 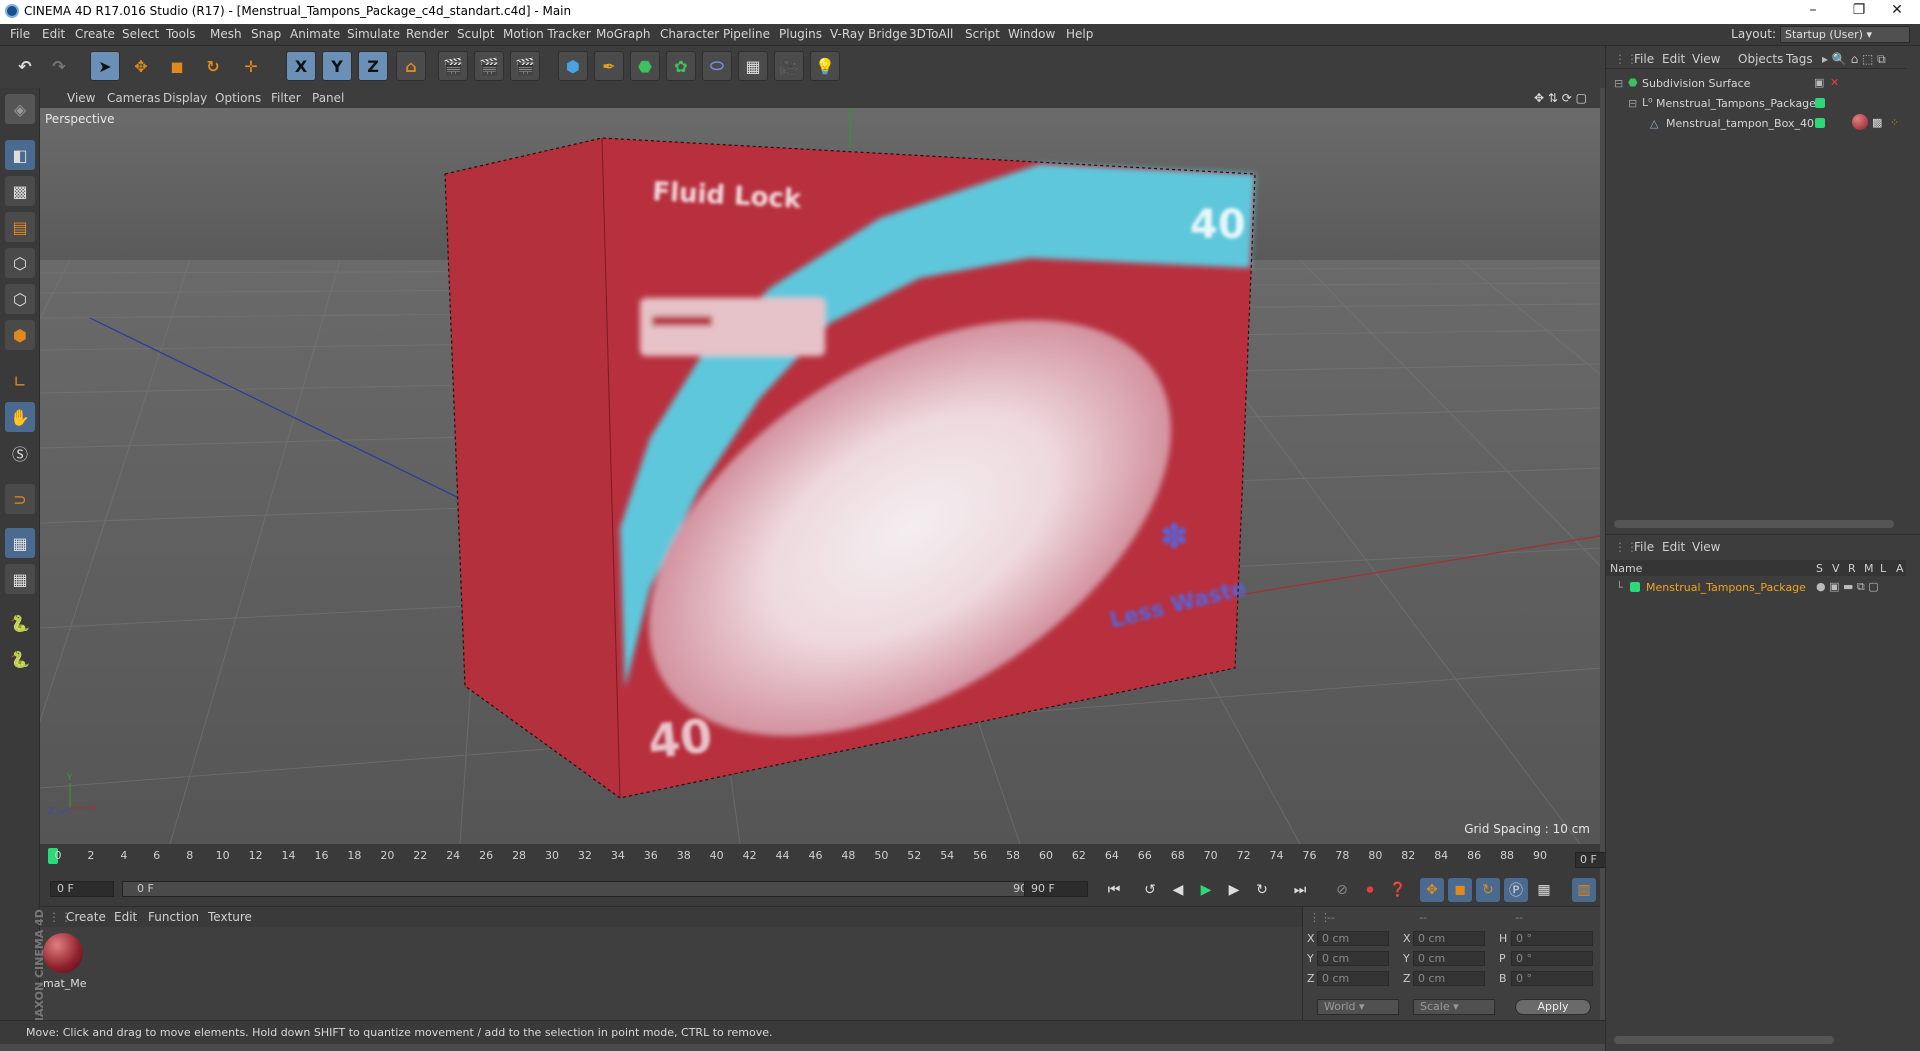 I want to click on go-to-start-icon: ⏮, so click(x=1114, y=890).